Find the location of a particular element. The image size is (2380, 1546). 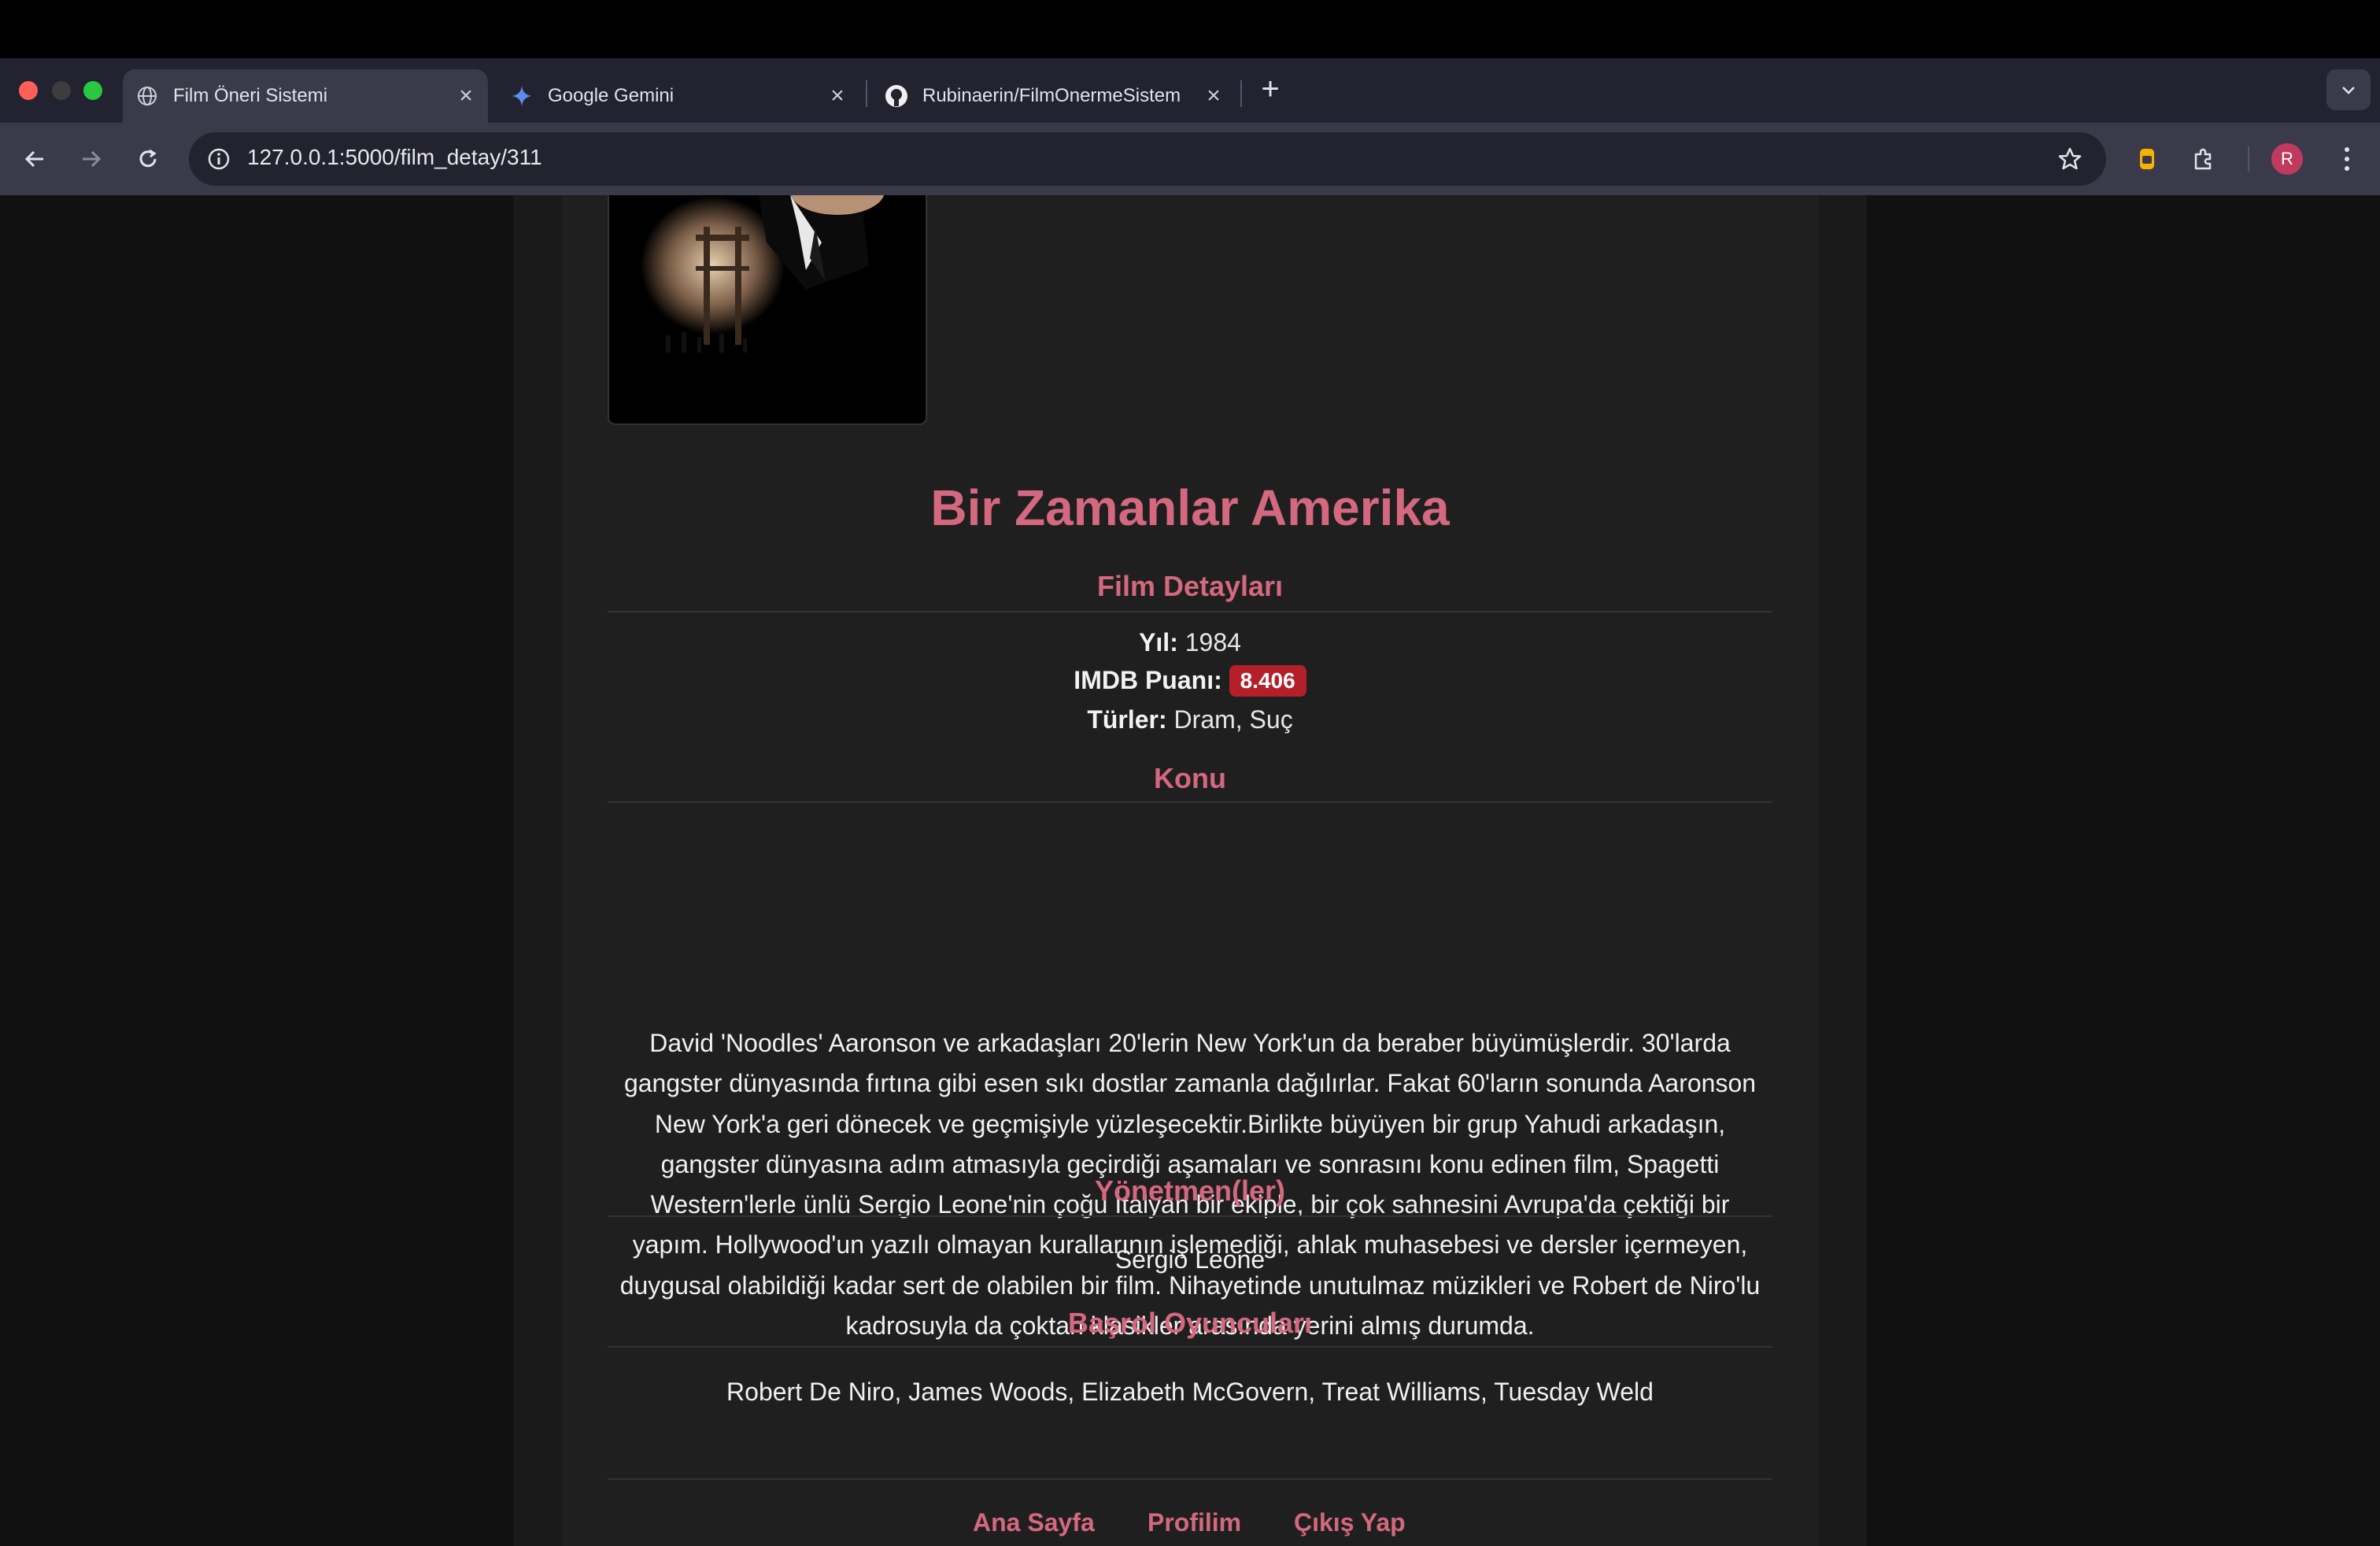

movie-title: Bir Zamanlar Amerika is located at coordinates (1190, 507).